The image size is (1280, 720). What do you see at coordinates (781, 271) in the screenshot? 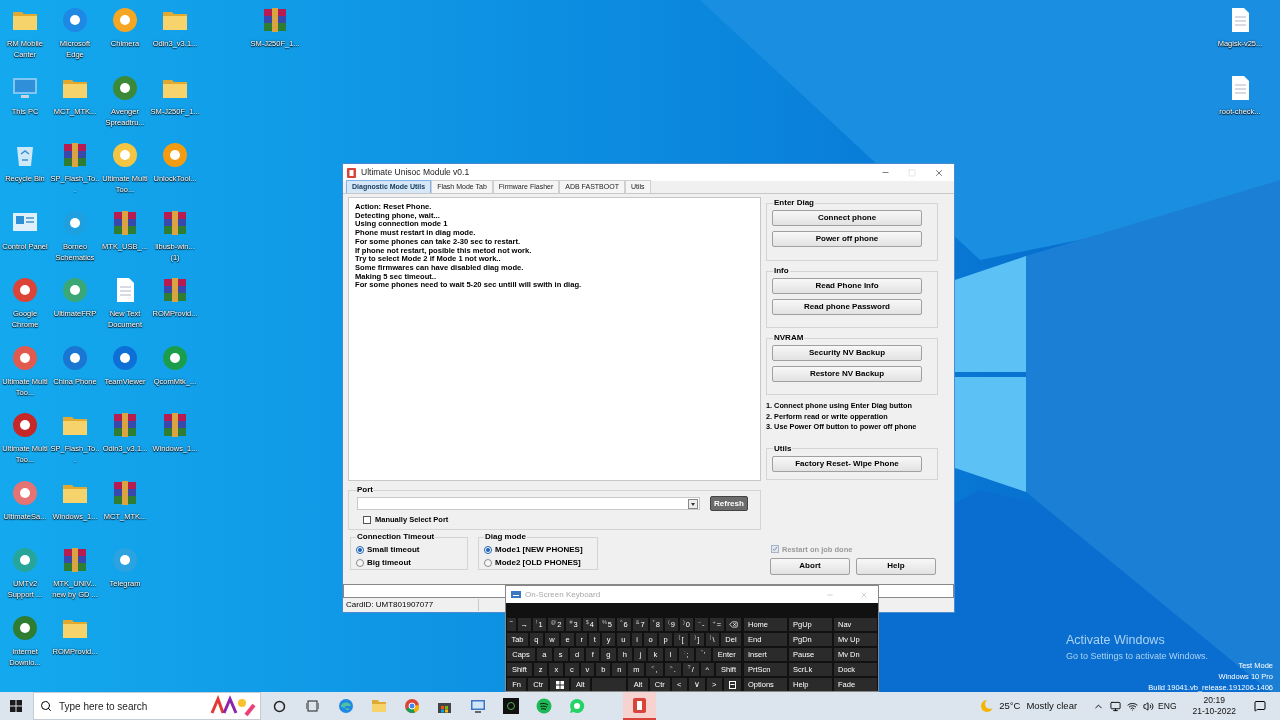
I see `group-title: Info` at bounding box center [781, 271].